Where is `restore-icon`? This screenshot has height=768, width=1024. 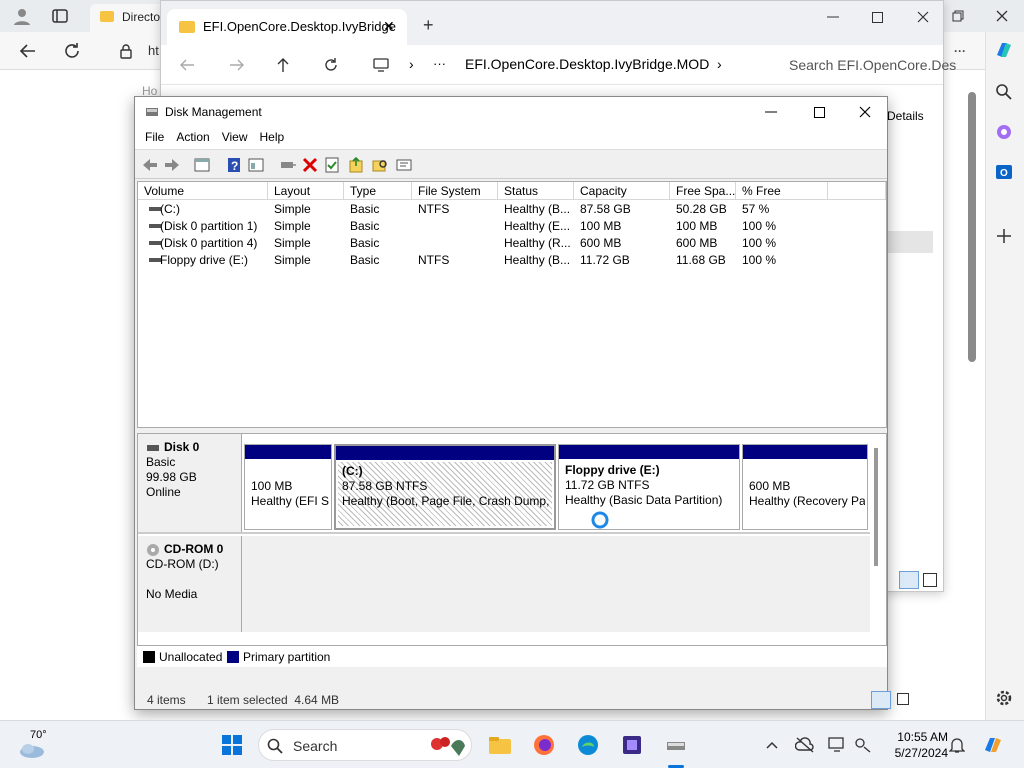 restore-icon is located at coordinates (958, 16).